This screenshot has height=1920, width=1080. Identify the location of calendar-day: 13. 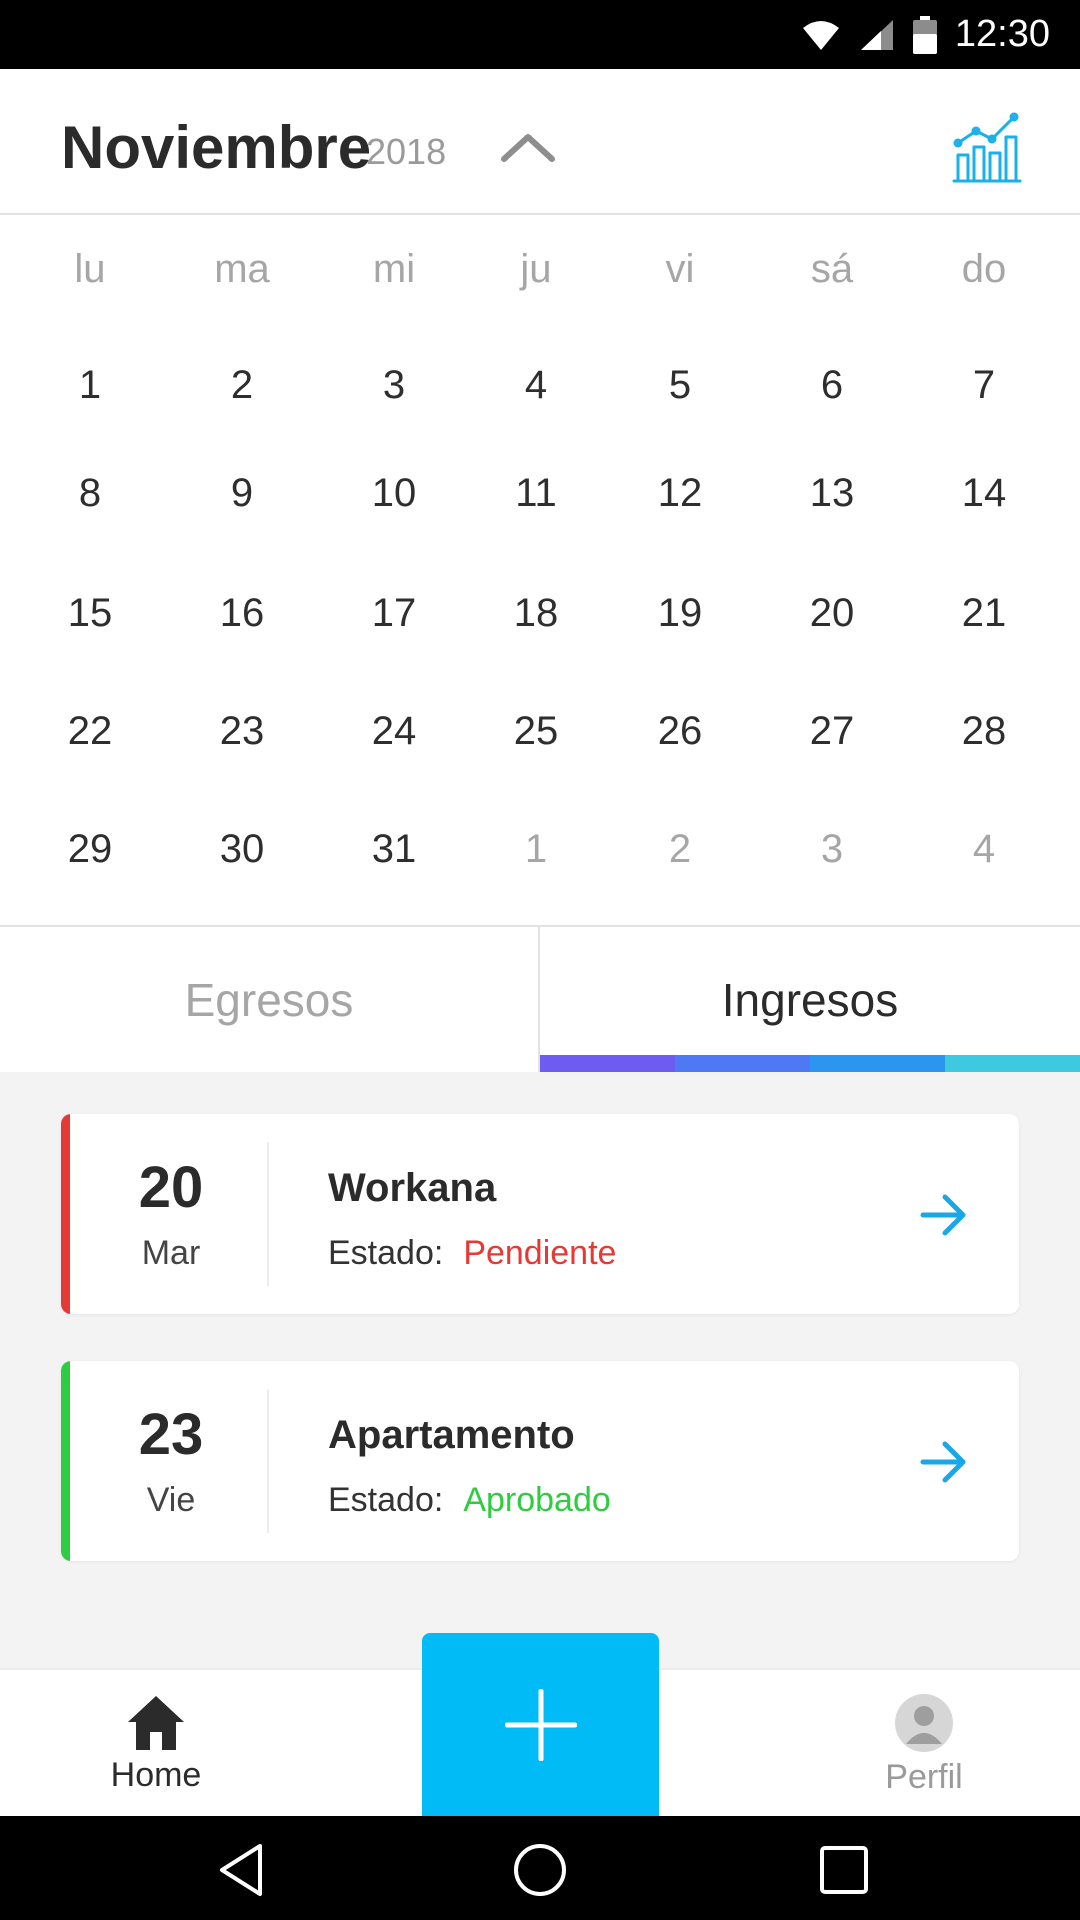
(832, 493).